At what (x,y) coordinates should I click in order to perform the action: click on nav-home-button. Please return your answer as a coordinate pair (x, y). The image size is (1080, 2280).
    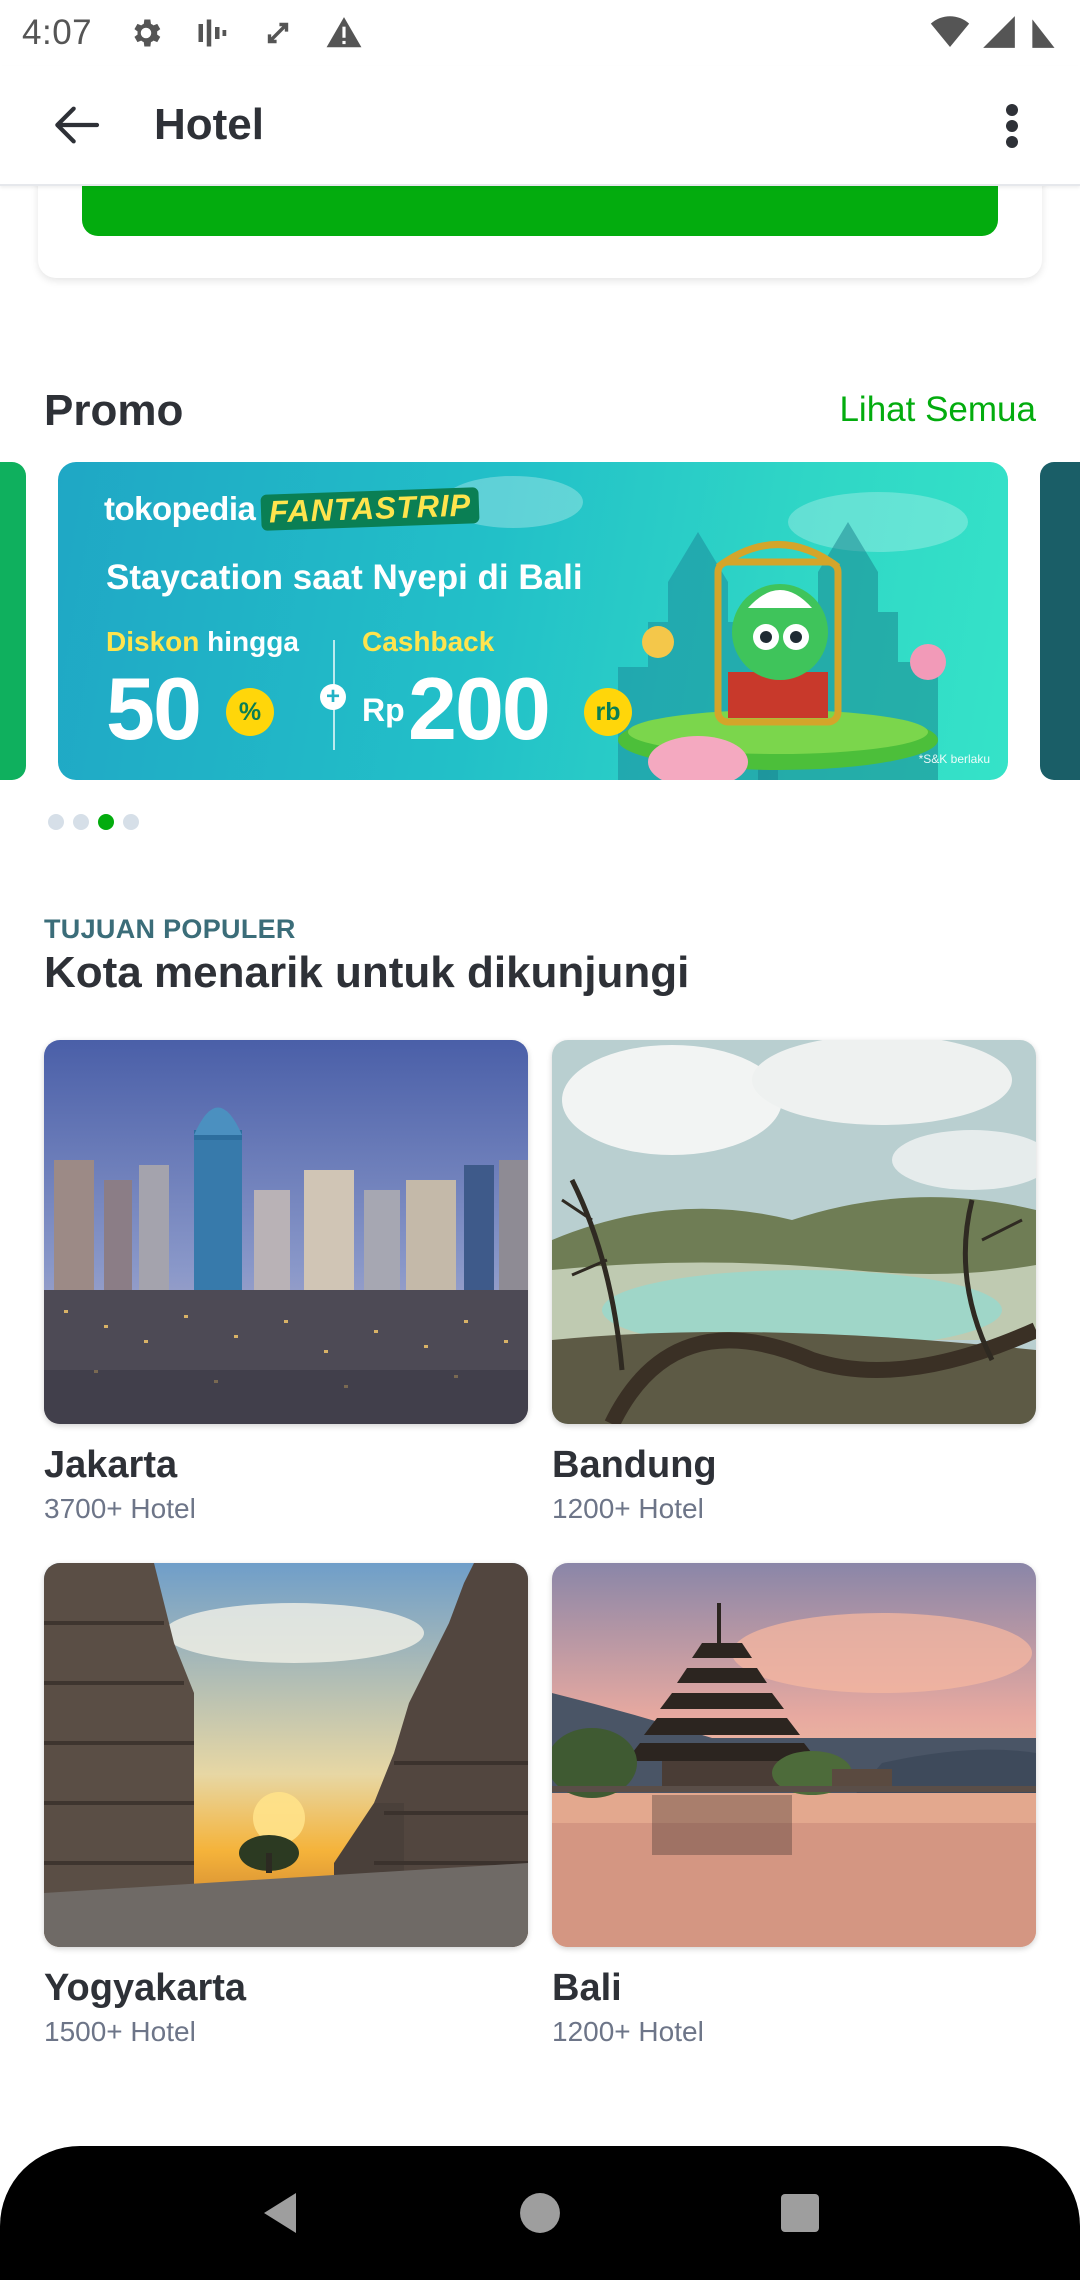
    Looking at the image, I should click on (540, 2213).